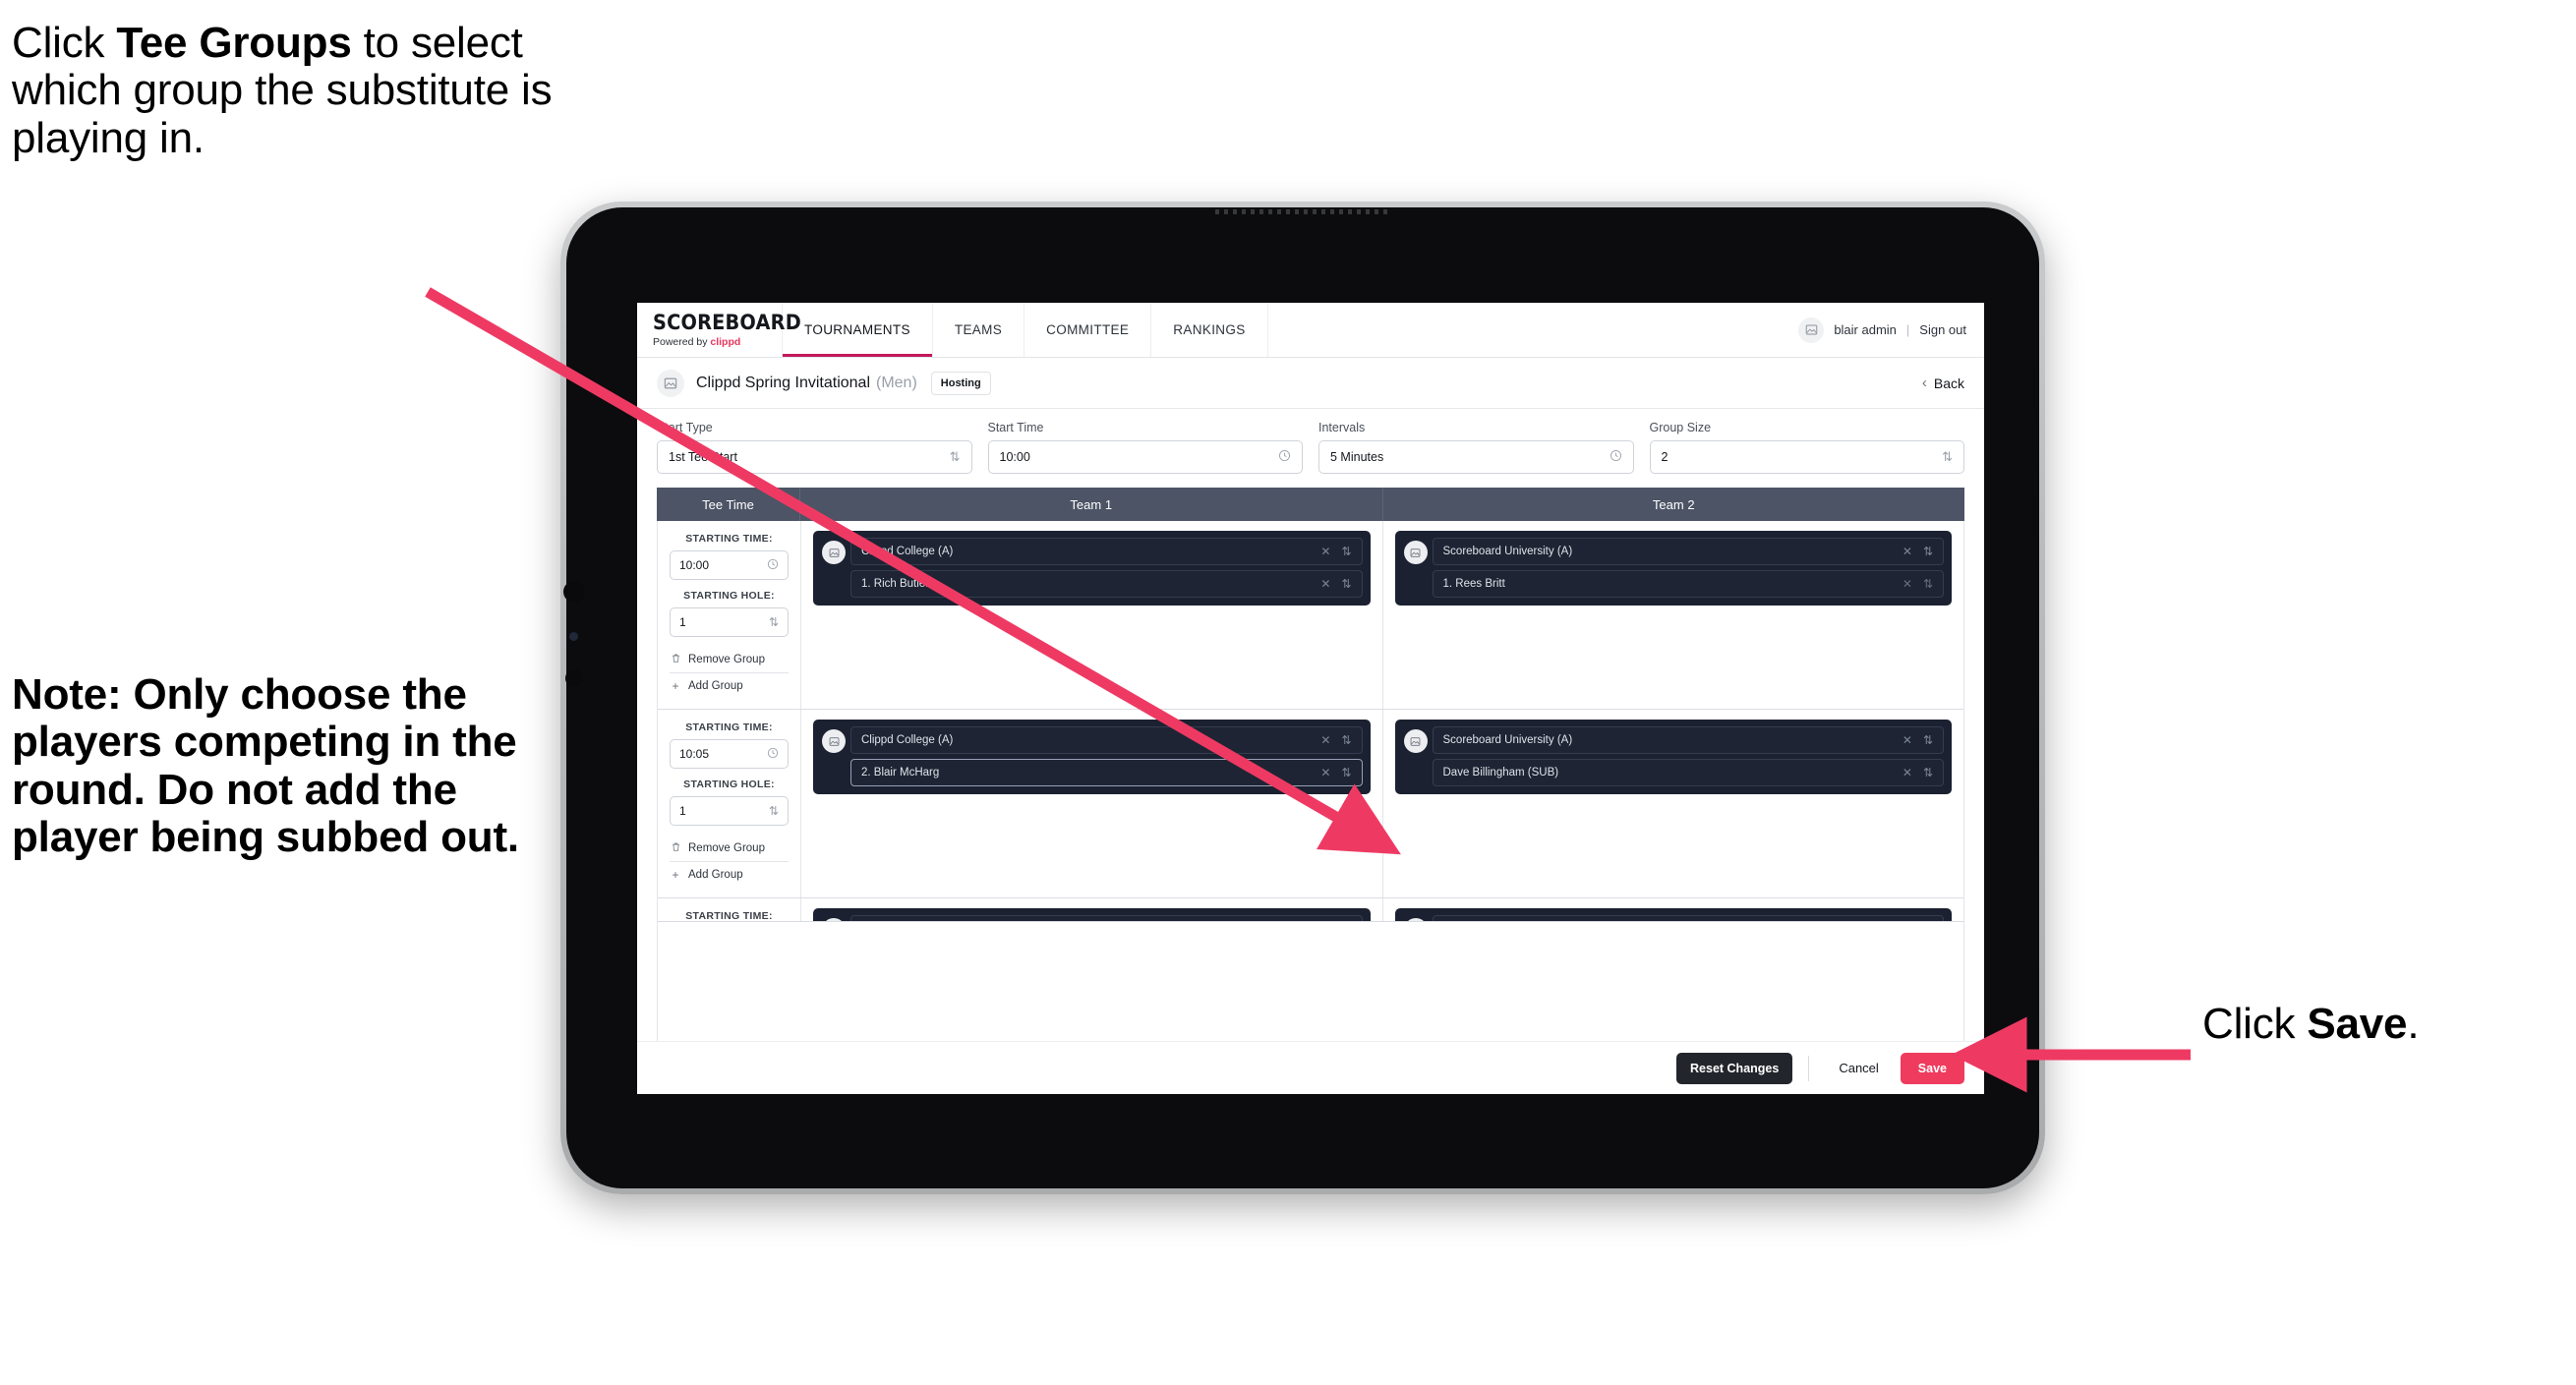 The height and width of the screenshot is (1385, 2576). Describe the element at coordinates (1473, 584) in the screenshot. I see `player-name: 1. Rees Britt` at that location.